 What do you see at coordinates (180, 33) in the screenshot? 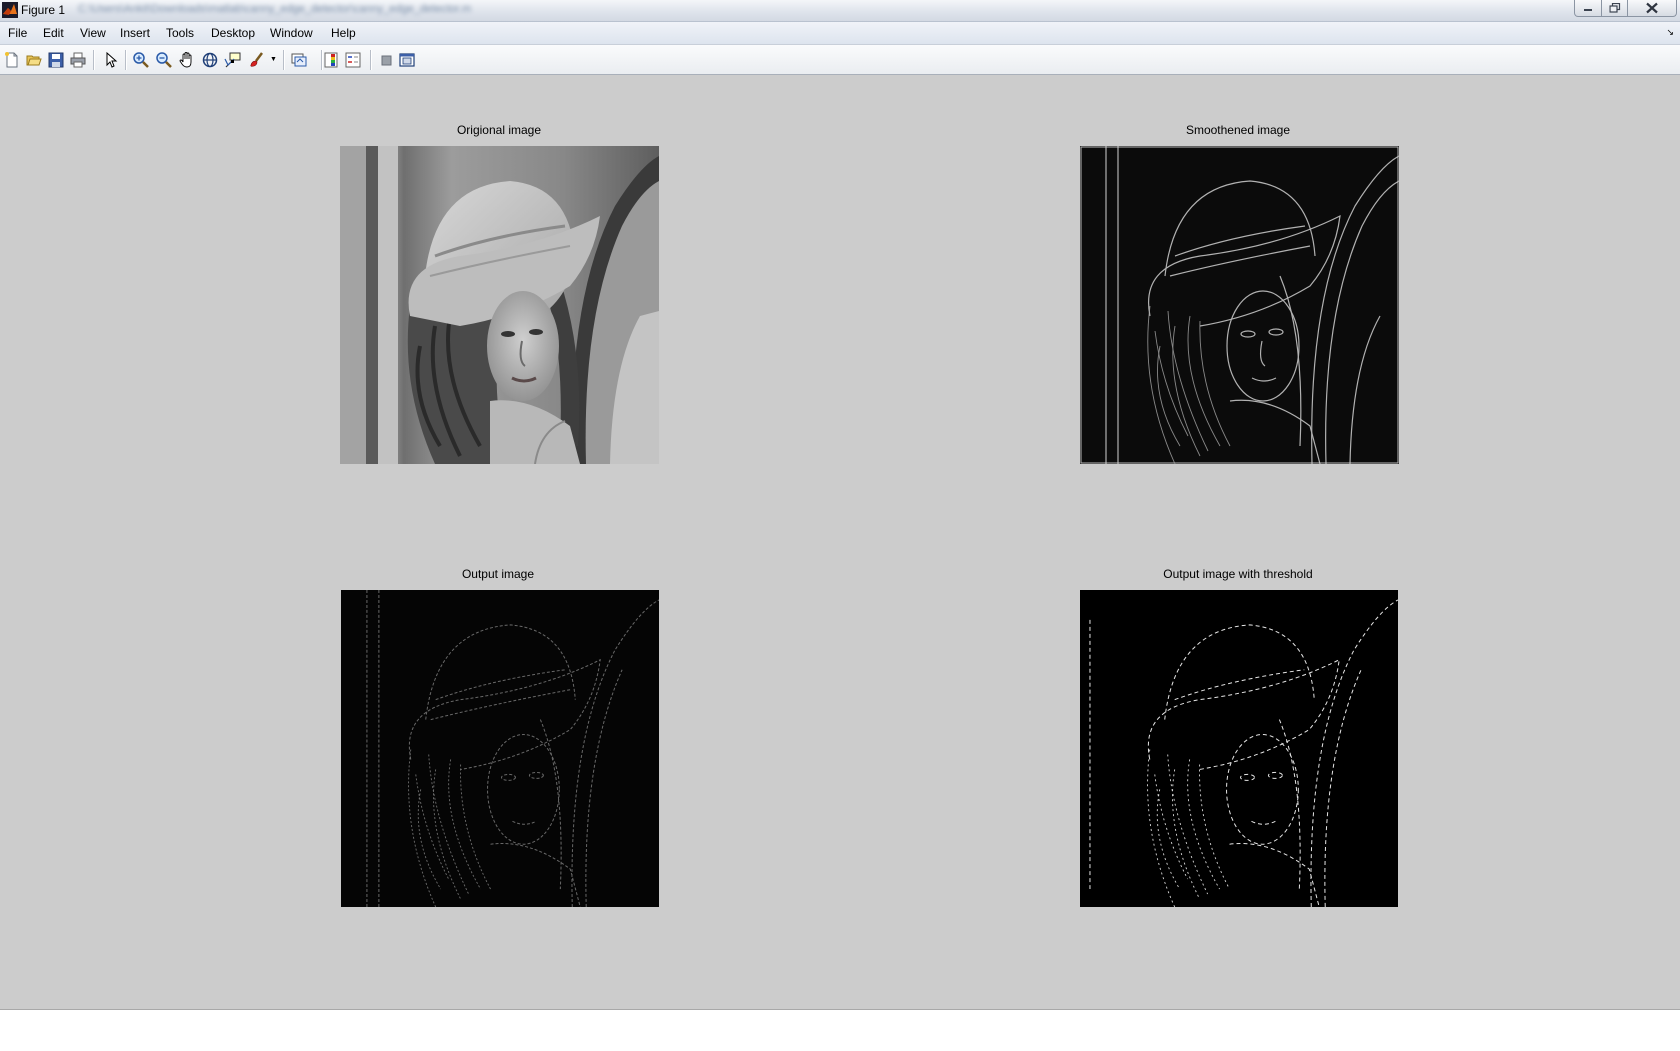
I see `menu-tools: Tools` at bounding box center [180, 33].